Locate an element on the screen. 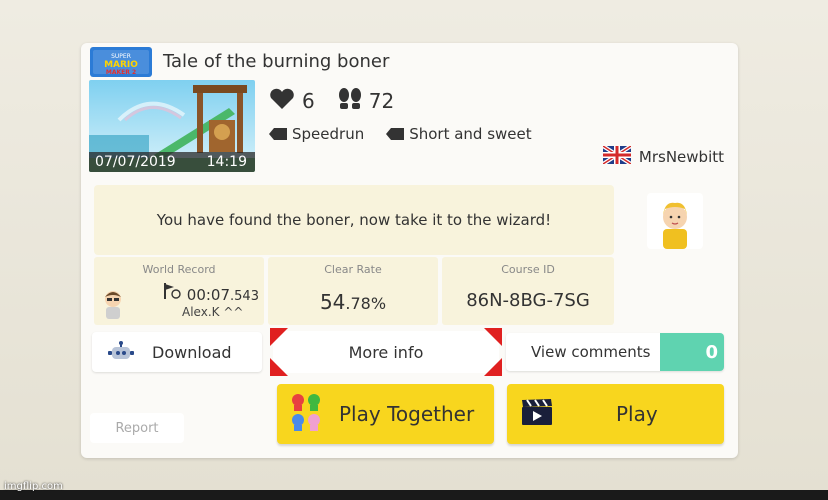 This screenshot has width=828, height=500. watermark: imgflip.com is located at coordinates (33, 486).